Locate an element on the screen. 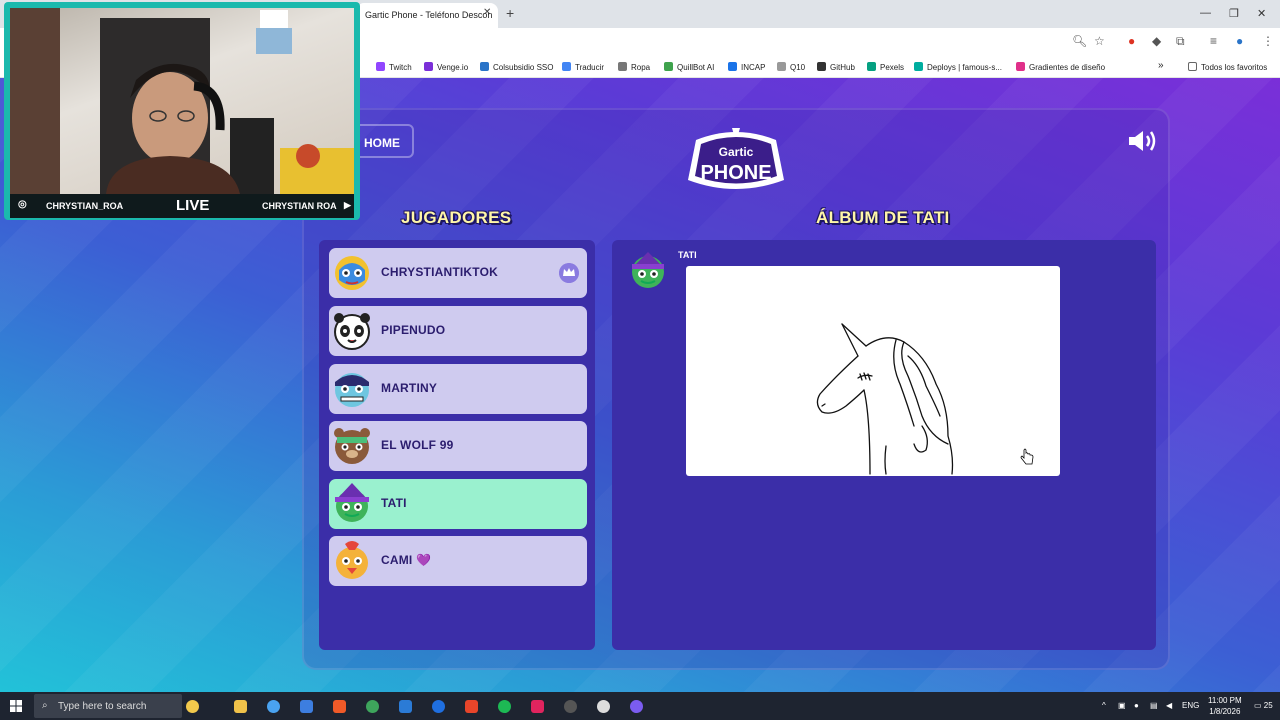 The height and width of the screenshot is (720, 1280). bookmark-item: GitHub is located at coordinates (836, 67).